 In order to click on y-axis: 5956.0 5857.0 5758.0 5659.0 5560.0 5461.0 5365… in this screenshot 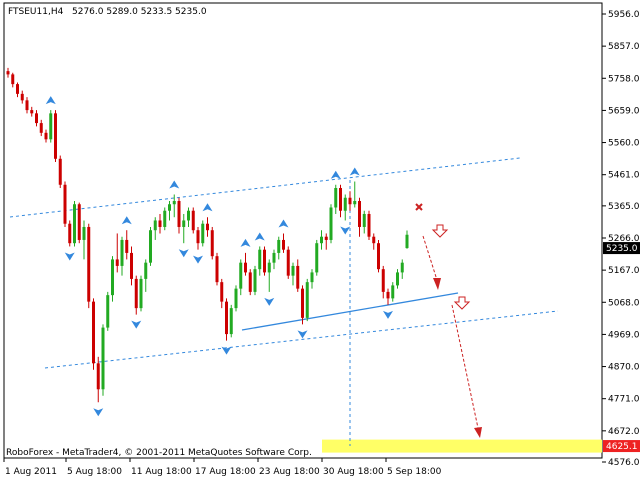, I will do `click(621, 239)`.